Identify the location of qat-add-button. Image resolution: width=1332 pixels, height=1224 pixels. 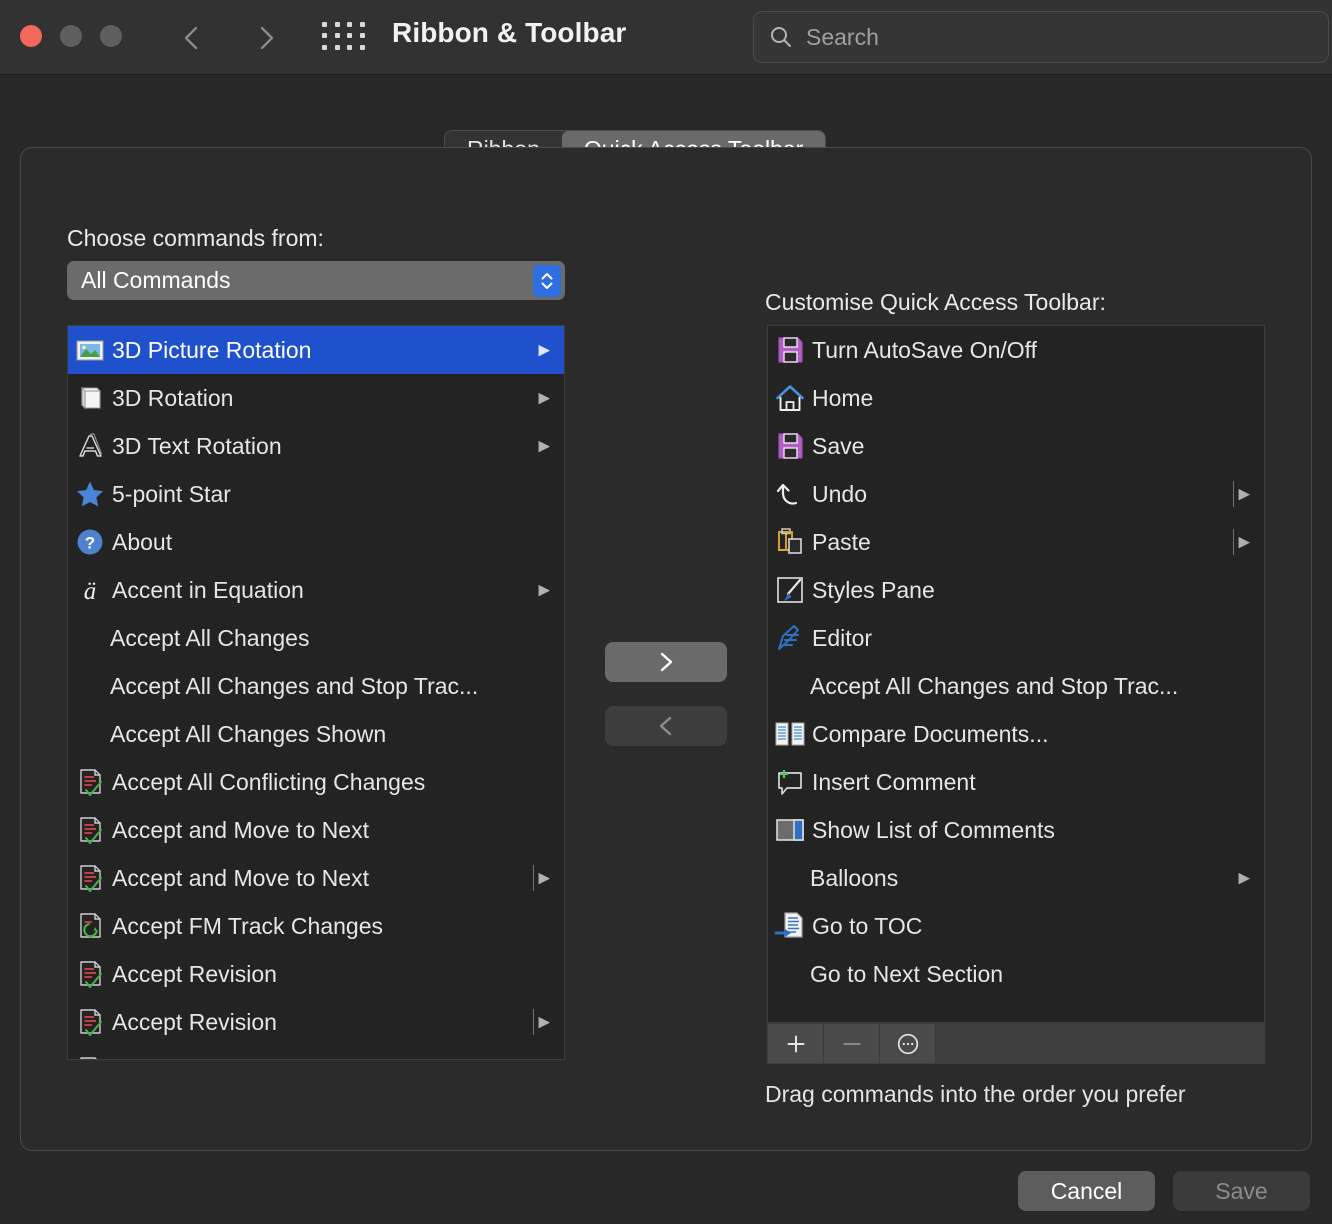
(796, 1043).